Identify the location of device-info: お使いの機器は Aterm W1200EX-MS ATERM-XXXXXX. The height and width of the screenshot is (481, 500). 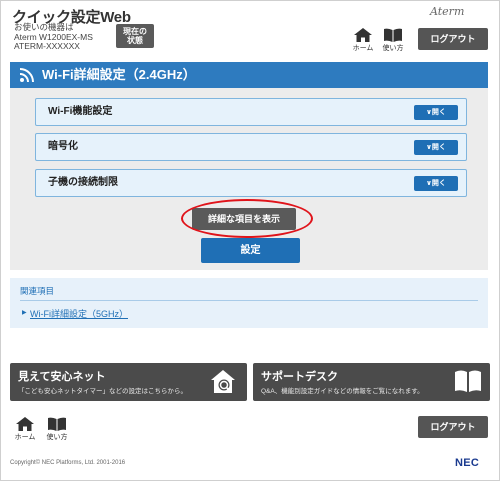
(53, 37).